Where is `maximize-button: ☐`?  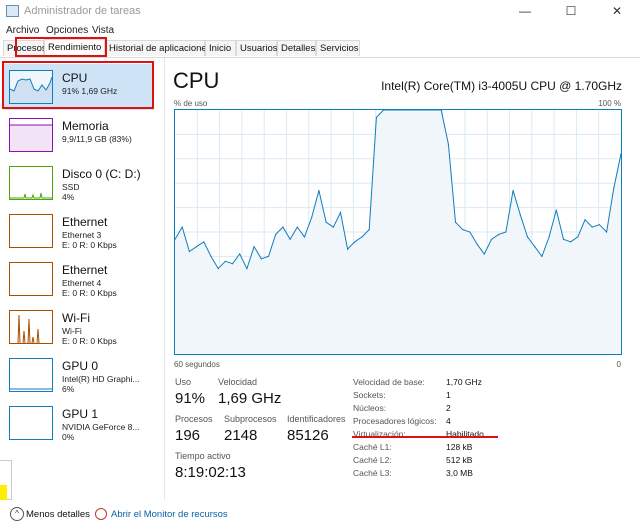 maximize-button: ☐ is located at coordinates (571, 11).